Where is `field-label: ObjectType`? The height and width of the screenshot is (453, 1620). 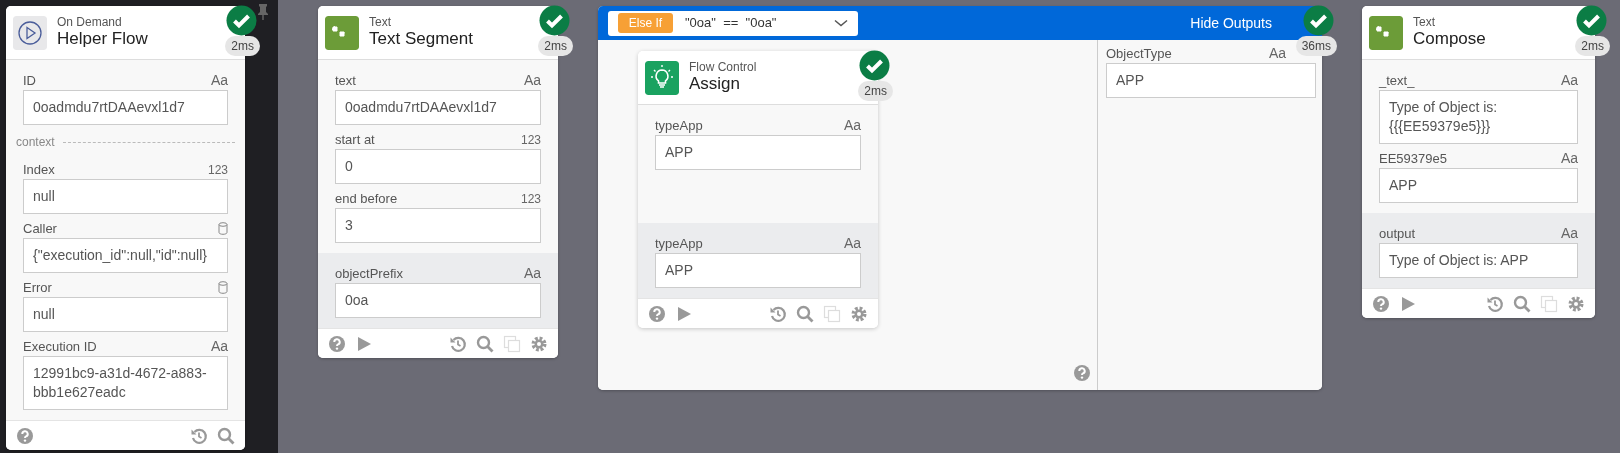
field-label: ObjectType is located at coordinates (1139, 53).